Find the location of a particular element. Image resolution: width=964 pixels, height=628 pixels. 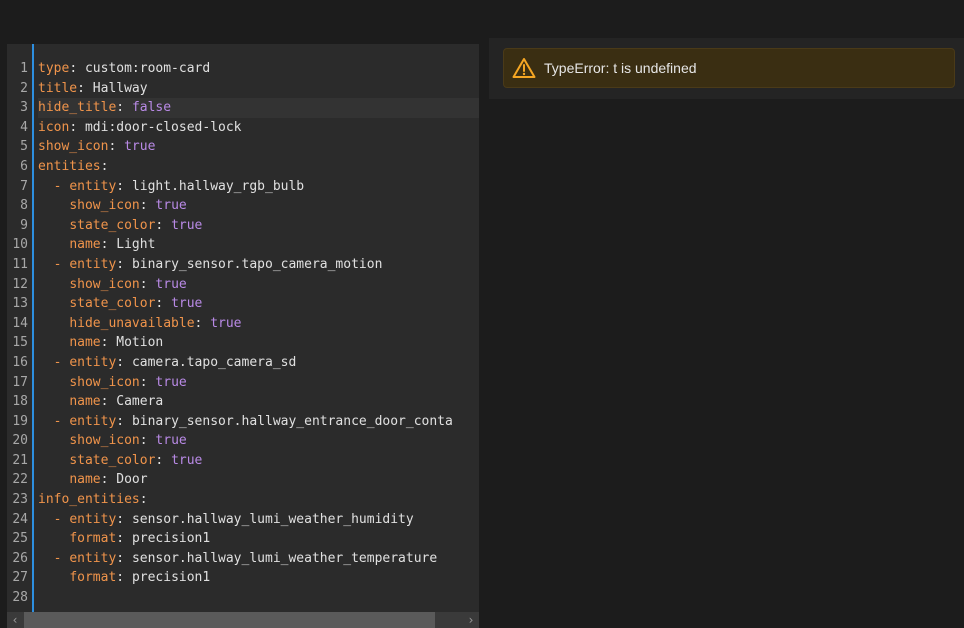

yaml-value: precision1 is located at coordinates (171, 578).